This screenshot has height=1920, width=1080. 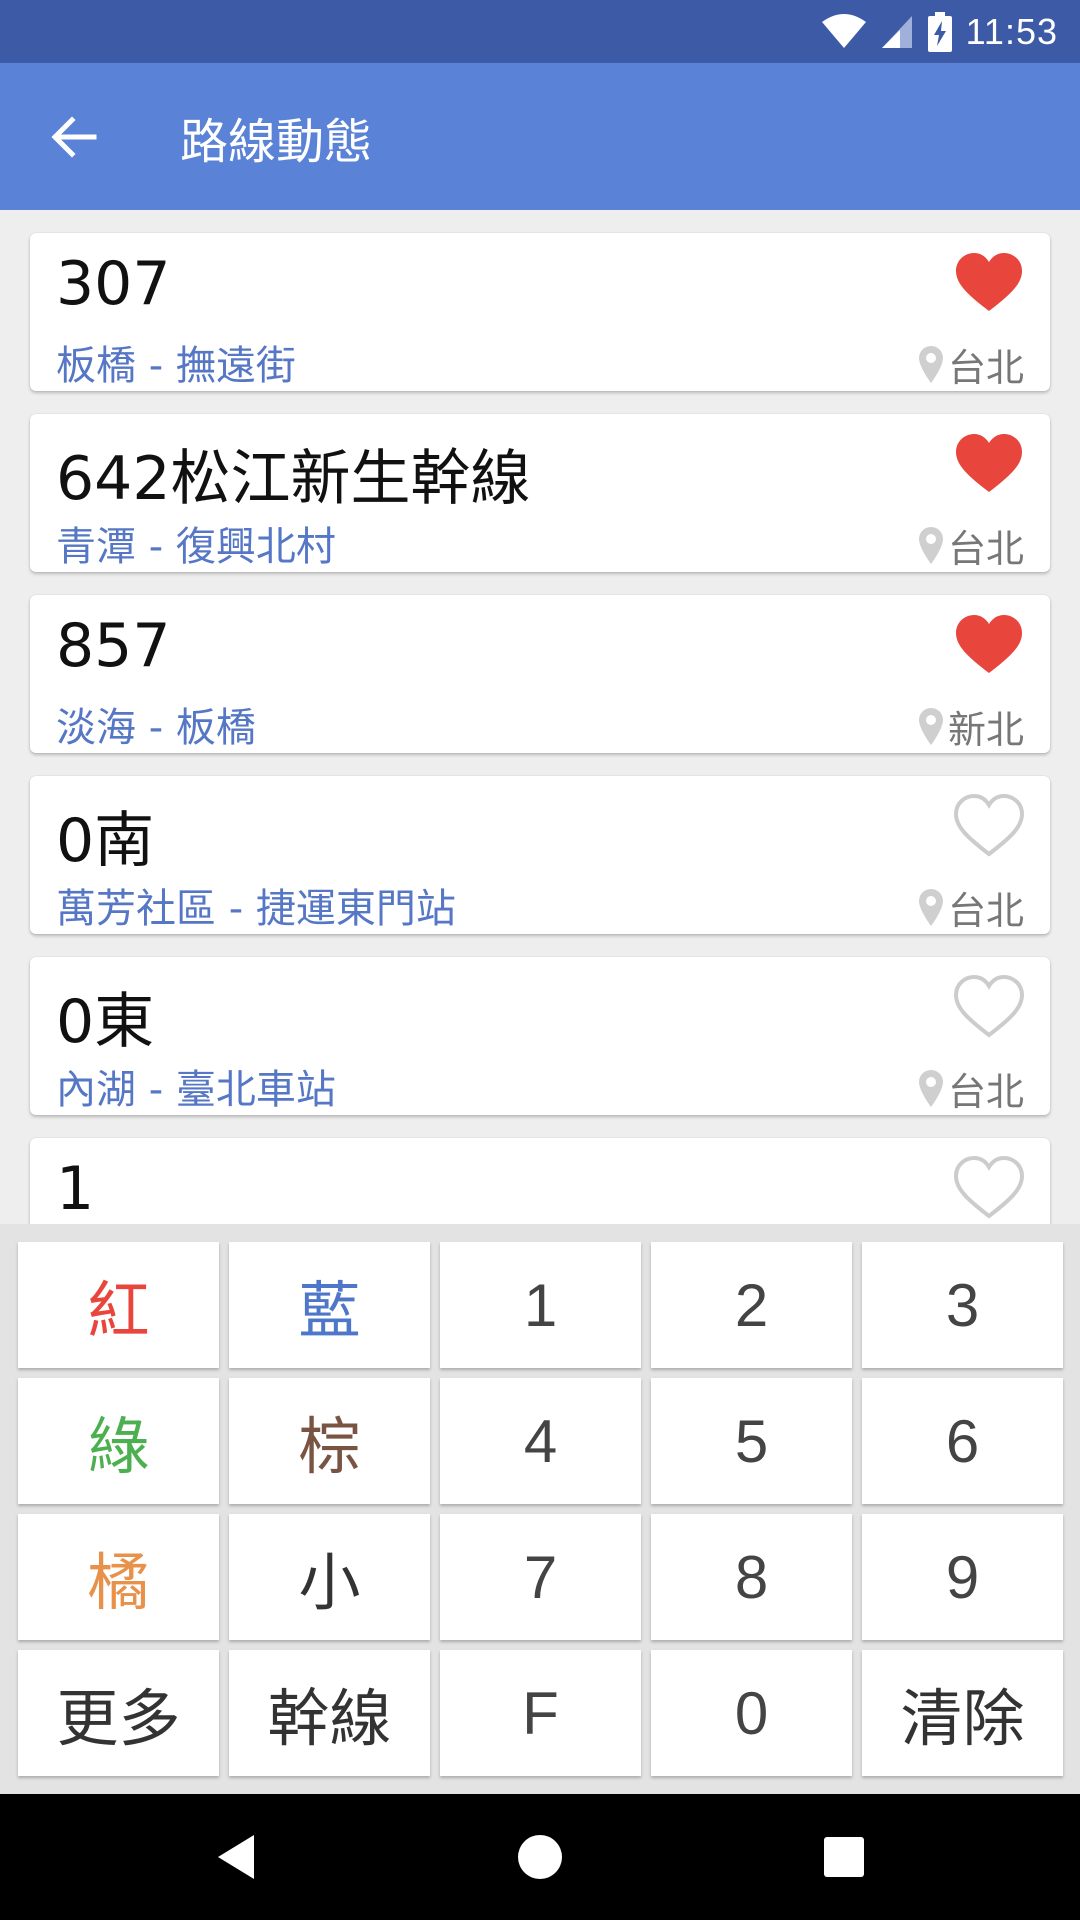 What do you see at coordinates (939, 31) in the screenshot?
I see `battery-charging-icon` at bounding box center [939, 31].